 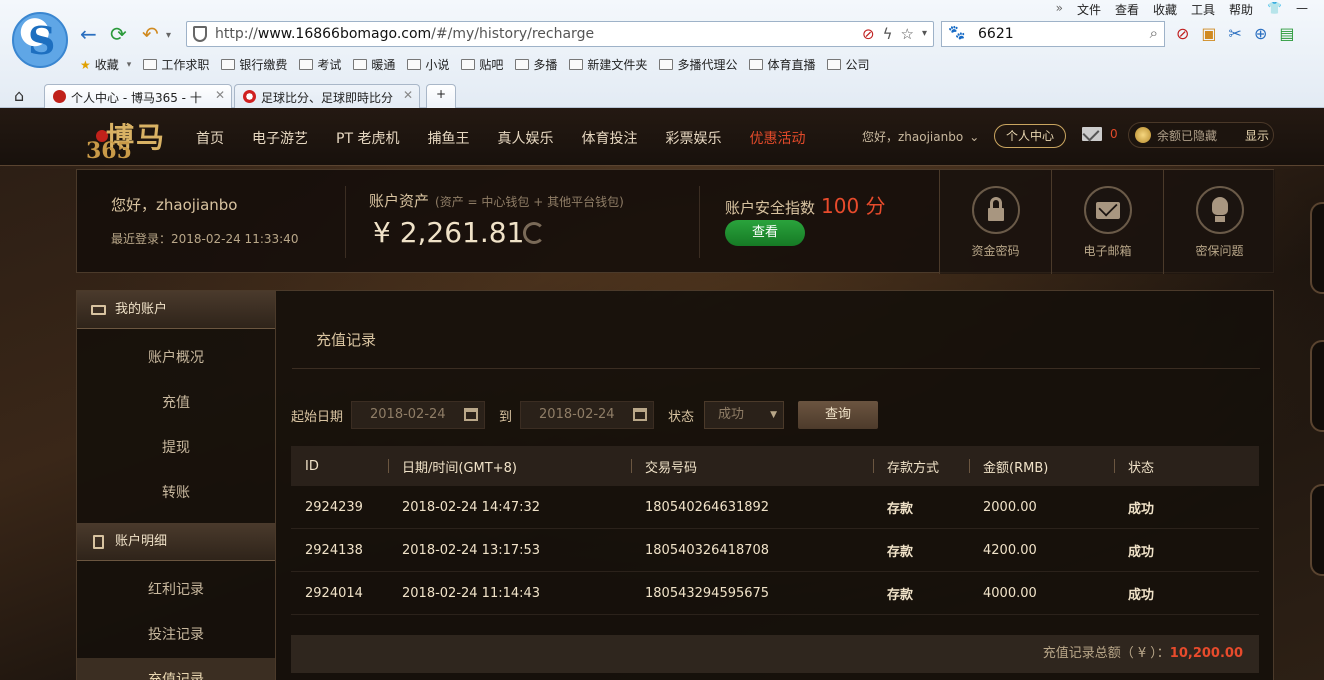 What do you see at coordinates (1260, 33) in the screenshot?
I see `translate-icon: ⊕` at bounding box center [1260, 33].